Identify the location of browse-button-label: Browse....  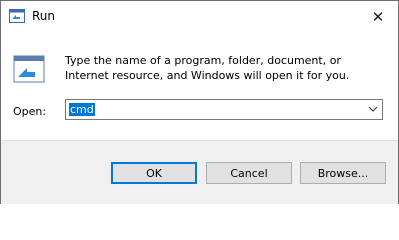
(343, 173).